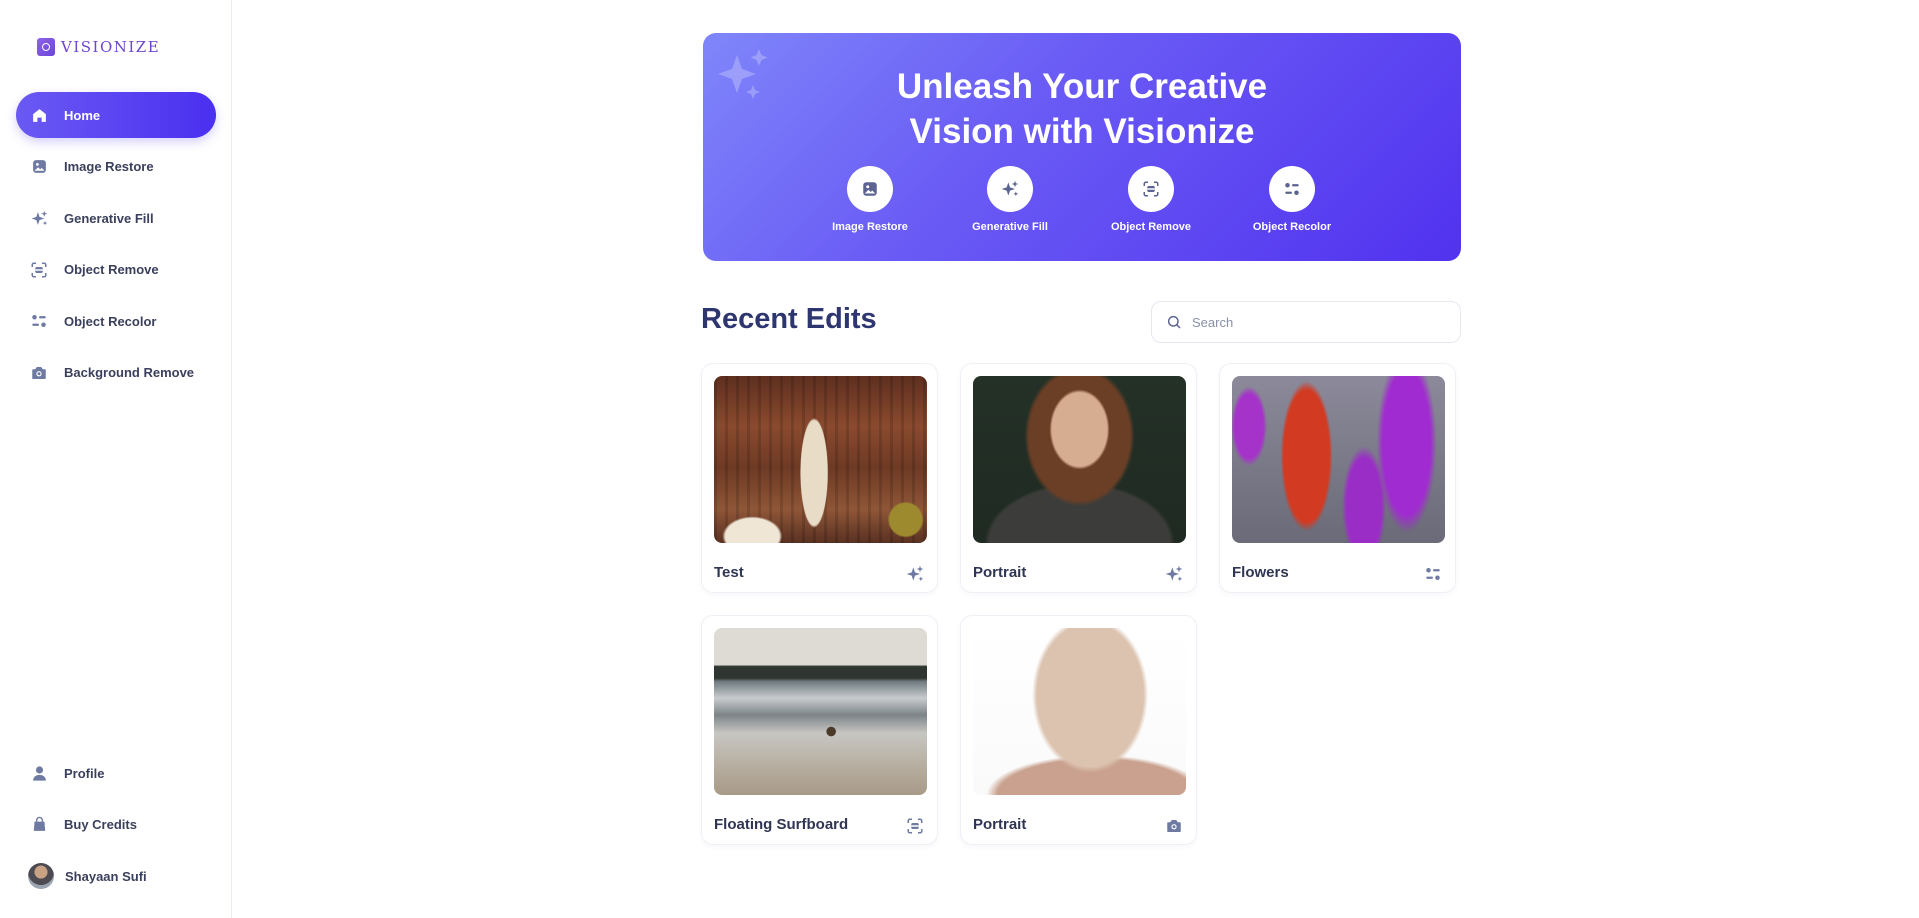  What do you see at coordinates (82, 115) in the screenshot?
I see `sidebar-item-label: Home` at bounding box center [82, 115].